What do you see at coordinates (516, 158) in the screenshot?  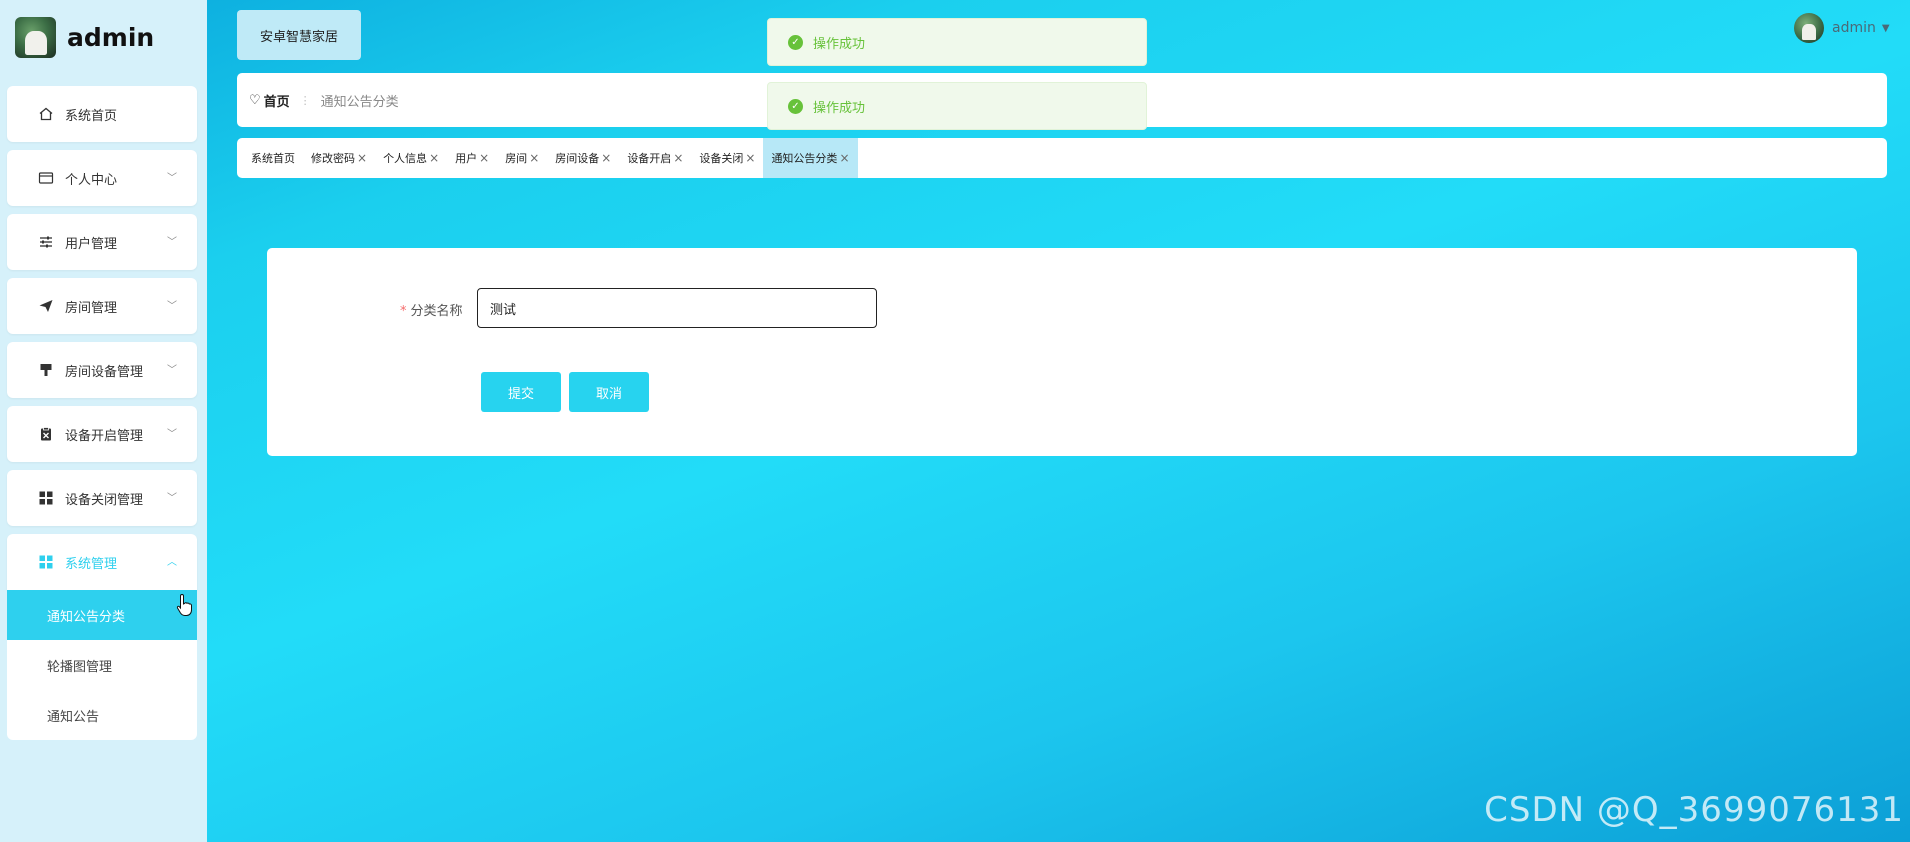 I see `tab-label: 房间` at bounding box center [516, 158].